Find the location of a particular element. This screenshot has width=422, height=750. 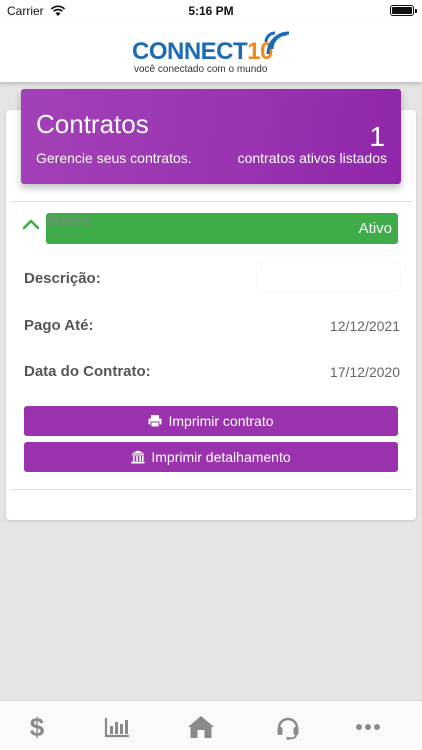

logo-tagline: você conectado com o mundo is located at coordinates (201, 69).